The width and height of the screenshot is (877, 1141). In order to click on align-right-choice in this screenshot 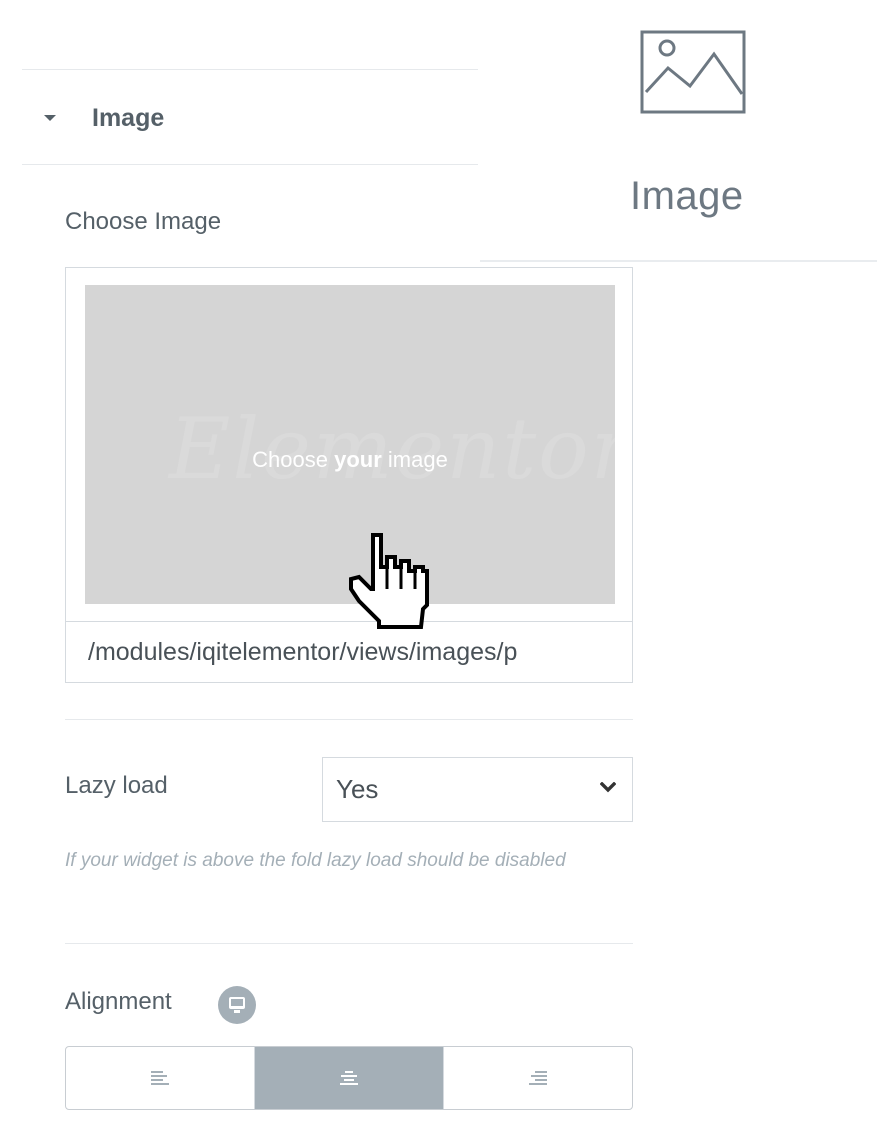, I will do `click(537, 1078)`.